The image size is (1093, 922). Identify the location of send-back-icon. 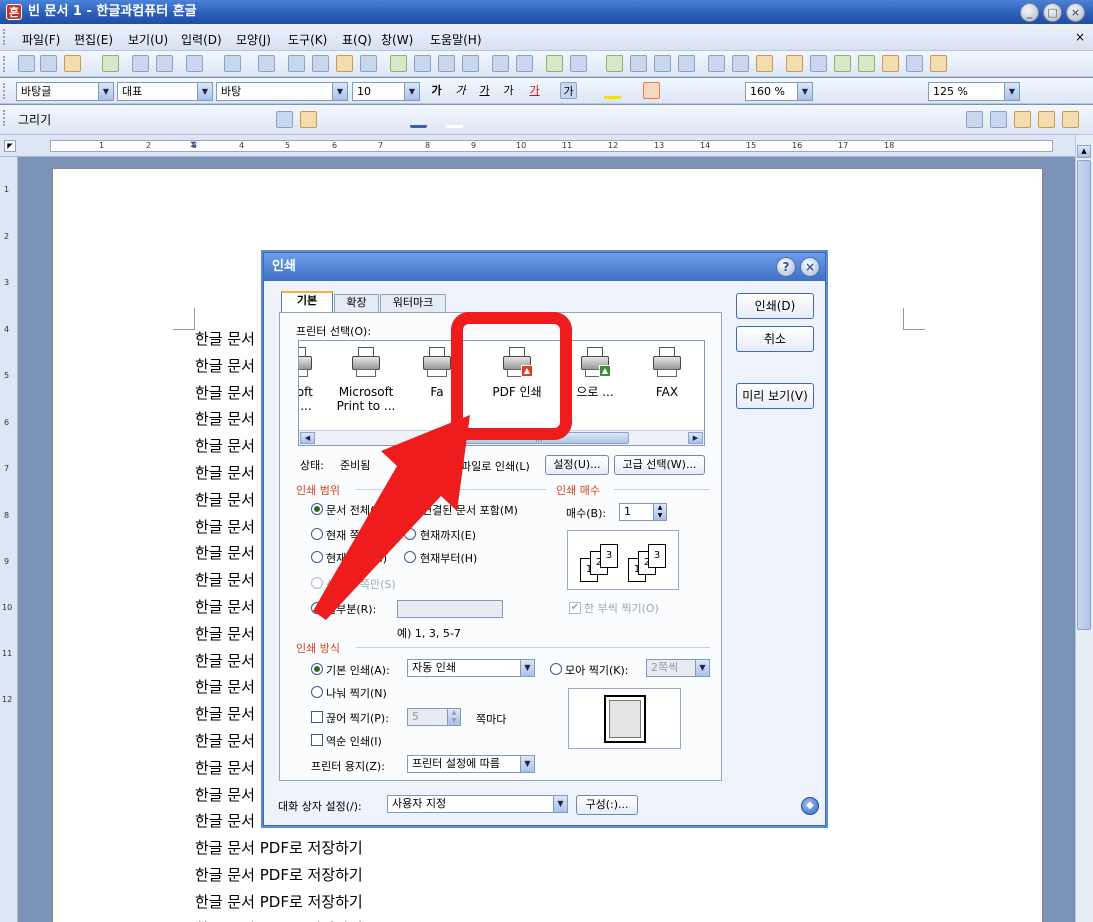
(514, 119).